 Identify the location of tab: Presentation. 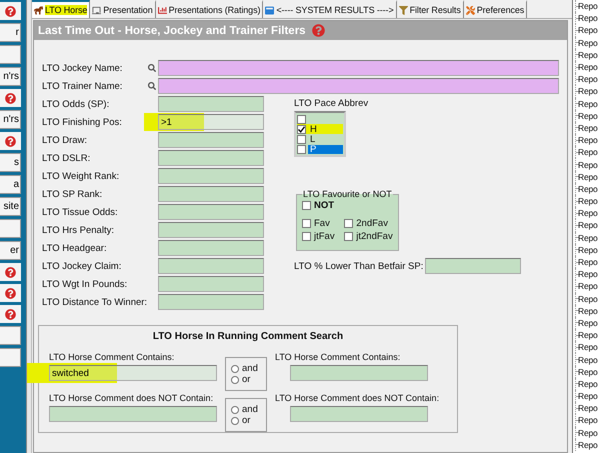
(123, 9).